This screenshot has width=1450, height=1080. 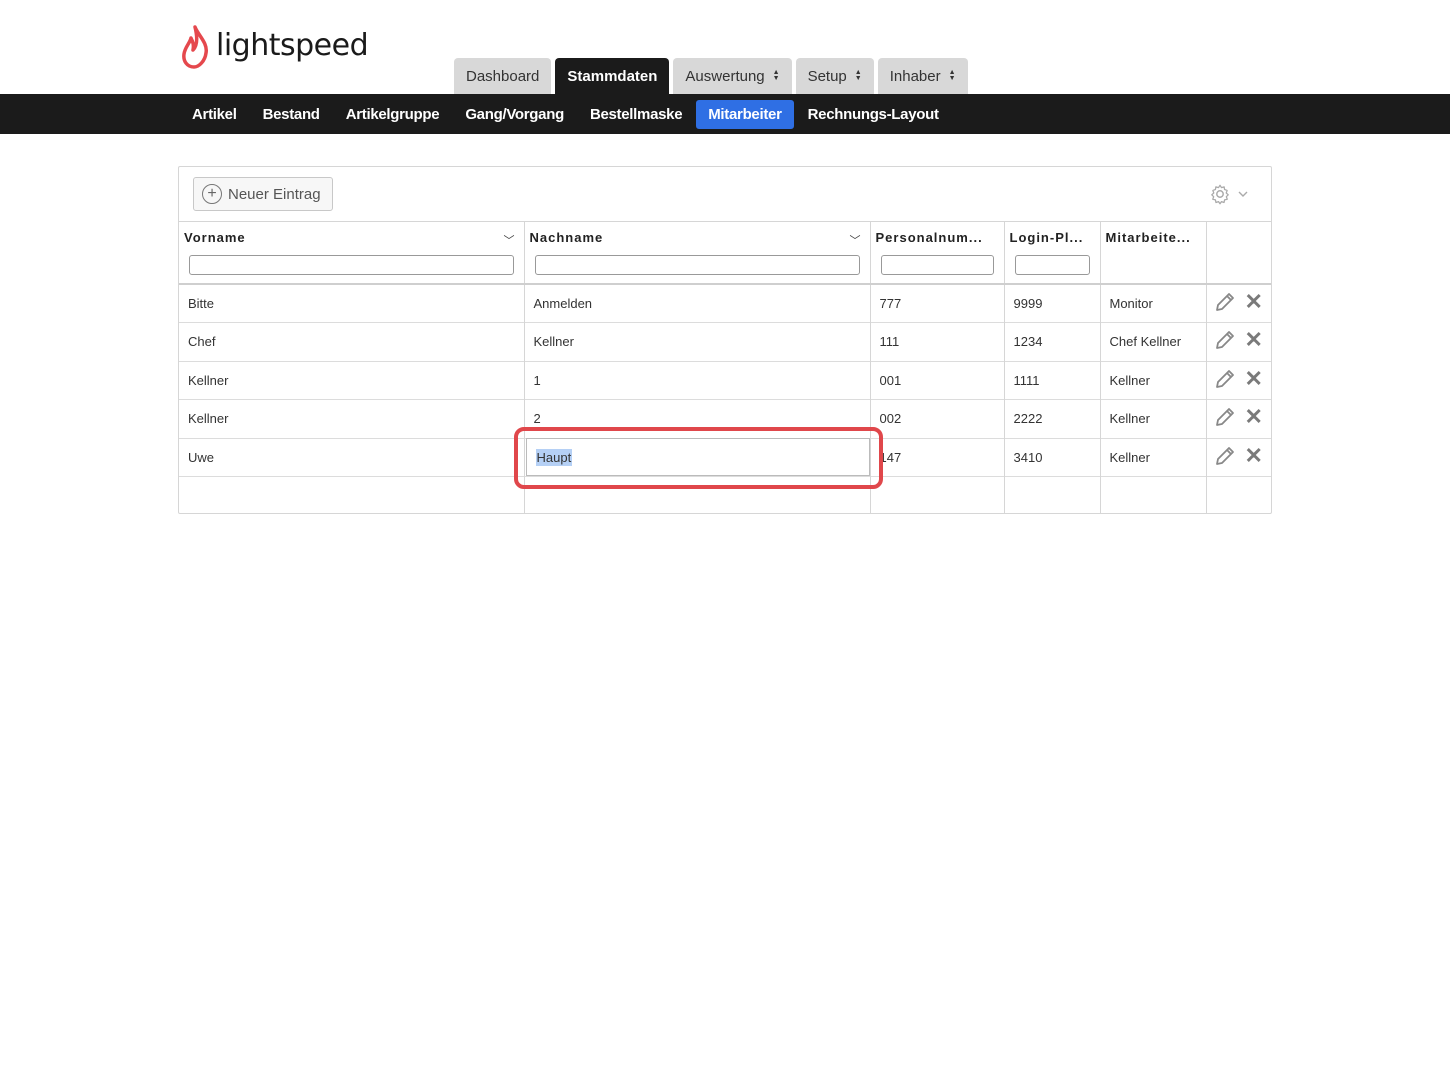 What do you see at coordinates (697, 418) in the screenshot?
I see `cell-nachname: 2` at bounding box center [697, 418].